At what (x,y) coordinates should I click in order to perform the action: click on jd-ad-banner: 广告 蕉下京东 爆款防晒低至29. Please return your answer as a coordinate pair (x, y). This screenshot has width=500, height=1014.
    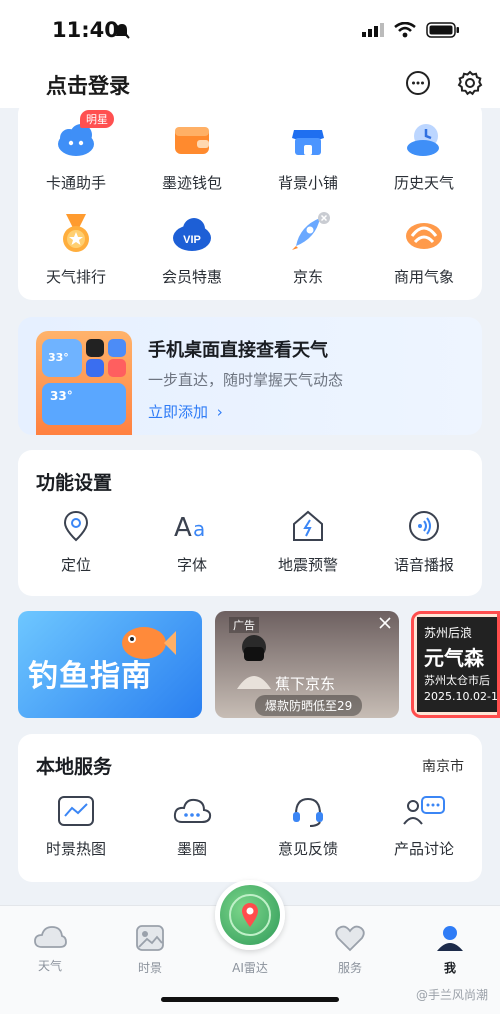
    Looking at the image, I should click on (307, 664).